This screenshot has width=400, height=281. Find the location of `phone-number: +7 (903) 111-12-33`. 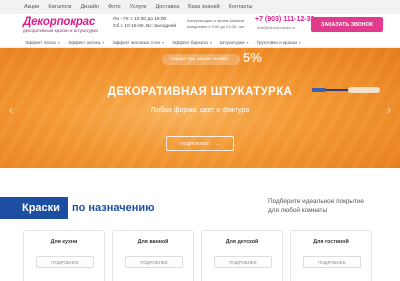

phone-number: +7 (903) 111-12-33 is located at coordinates (284, 19).